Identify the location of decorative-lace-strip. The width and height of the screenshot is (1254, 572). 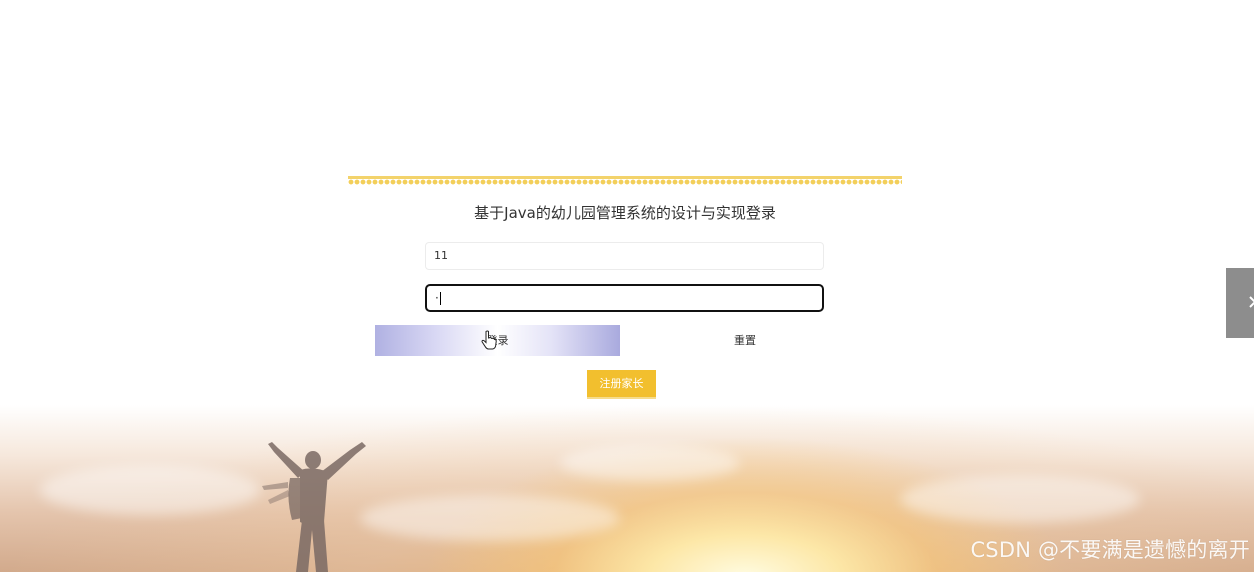
(625, 180).